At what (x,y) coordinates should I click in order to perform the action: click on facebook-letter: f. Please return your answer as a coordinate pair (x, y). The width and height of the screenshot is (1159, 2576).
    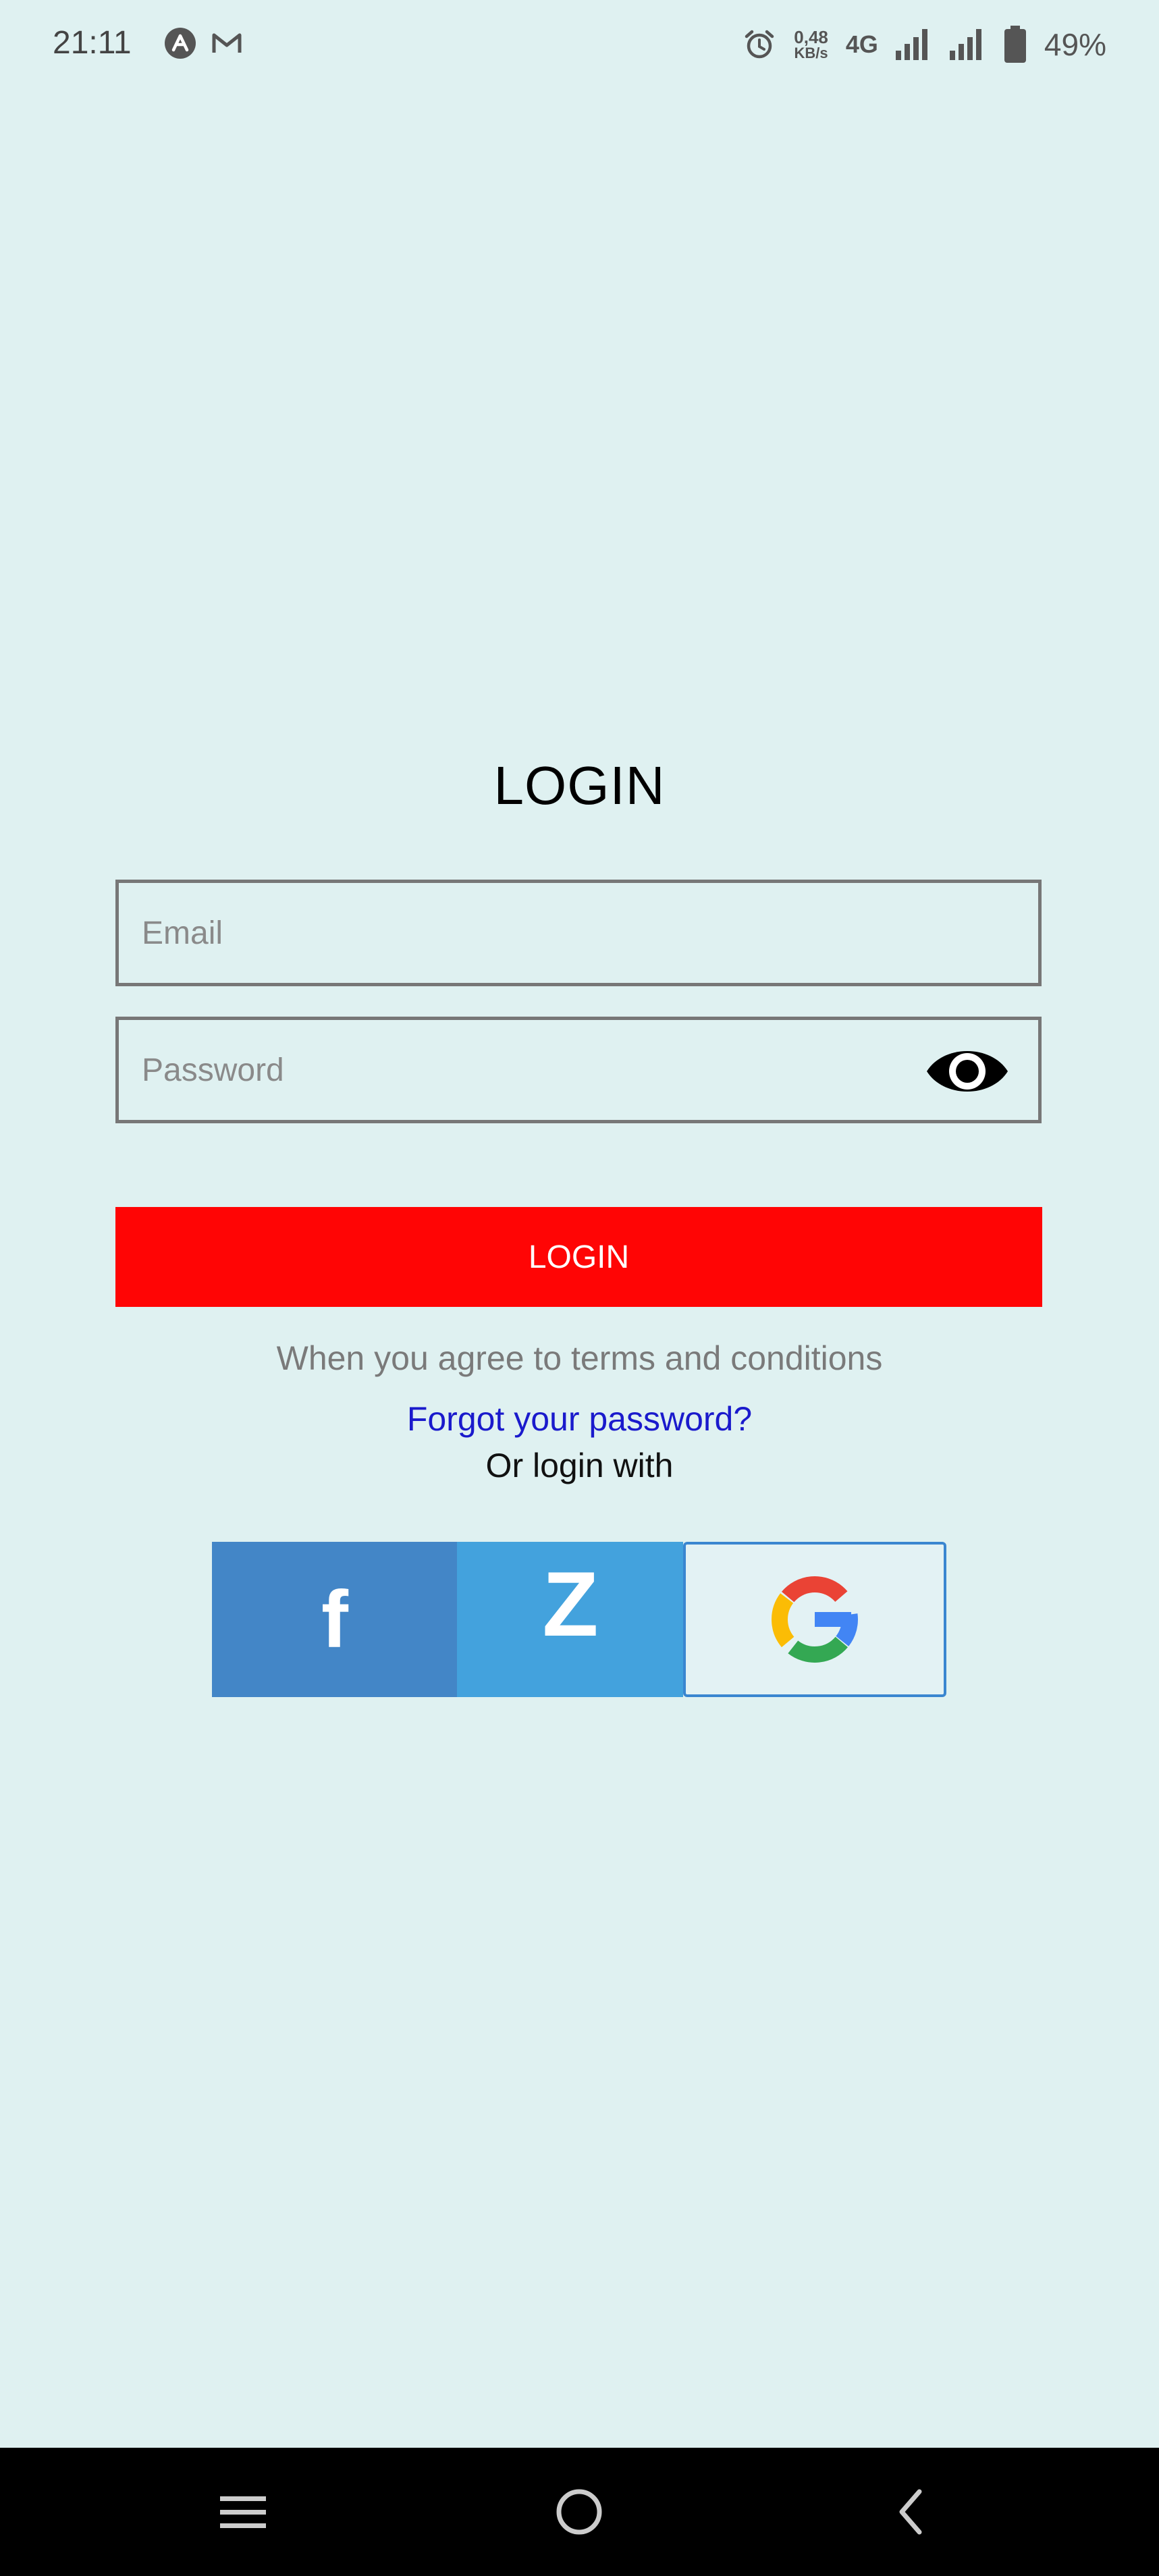
    Looking at the image, I should click on (335, 1619).